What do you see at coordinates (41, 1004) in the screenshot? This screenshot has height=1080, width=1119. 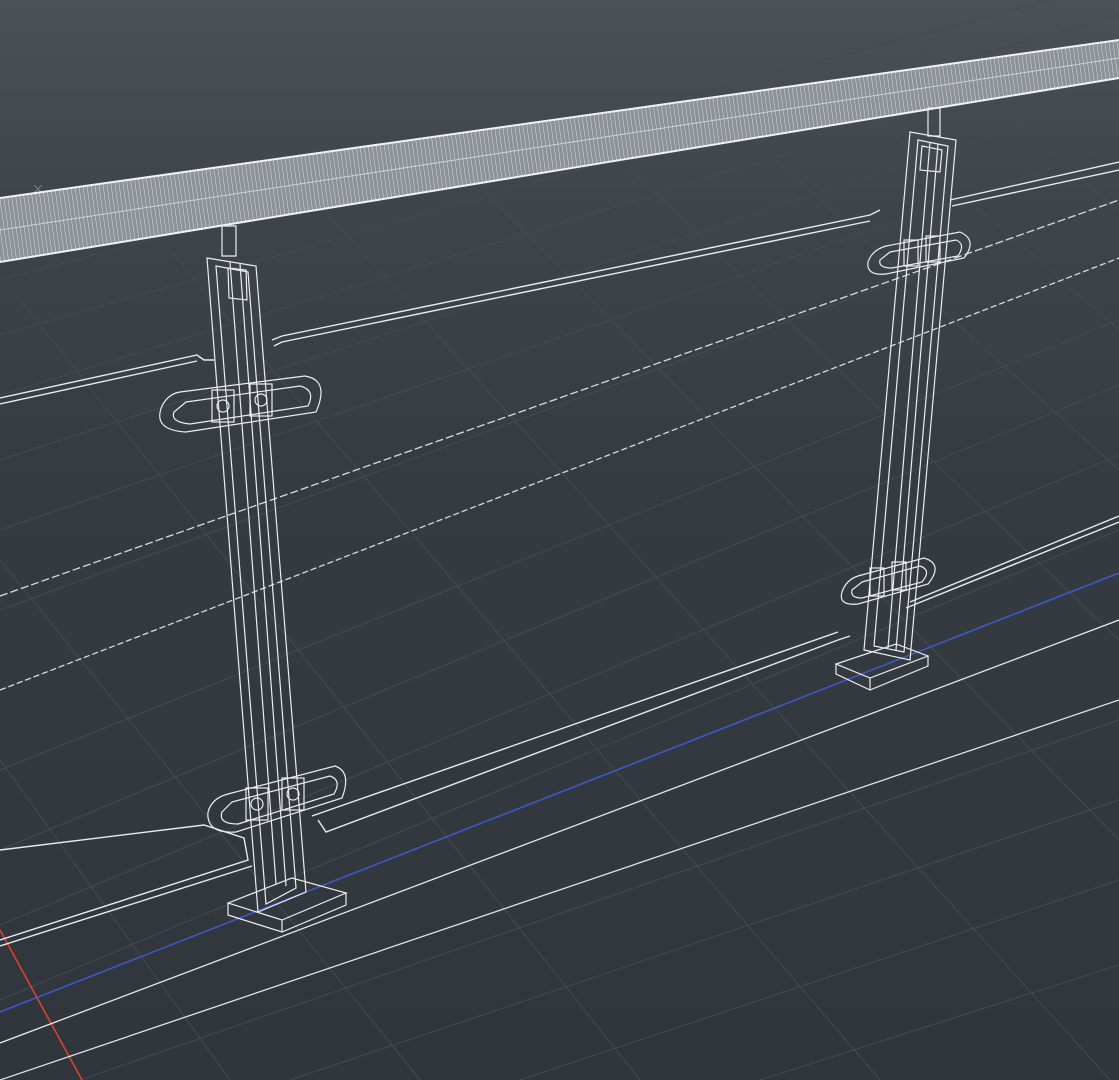 I see `axis-x-line` at bounding box center [41, 1004].